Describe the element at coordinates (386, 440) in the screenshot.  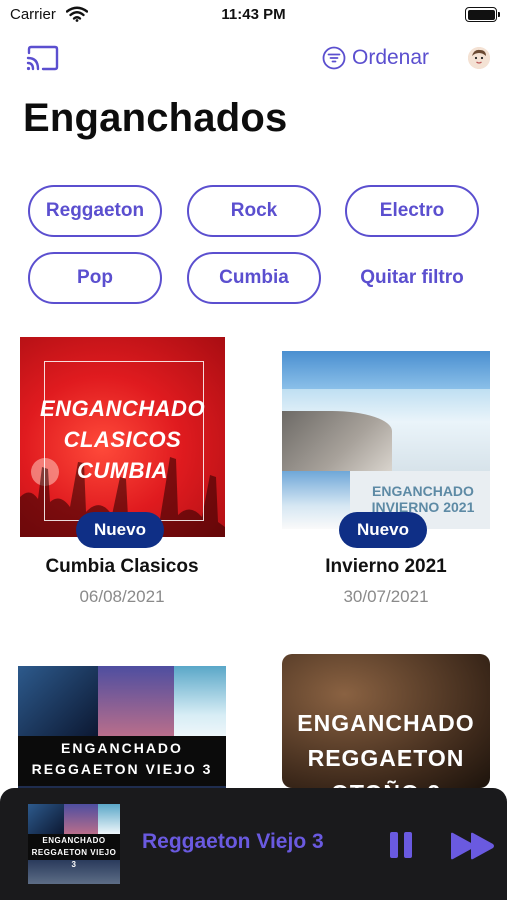
I see `album-cover: ENGANCHADO INVIERNO 2021` at that location.